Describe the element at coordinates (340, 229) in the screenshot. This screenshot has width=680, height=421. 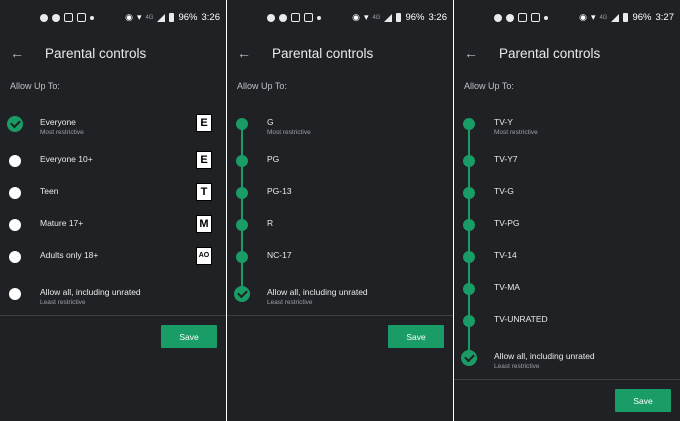
I see `rating-option-r: R` at that location.